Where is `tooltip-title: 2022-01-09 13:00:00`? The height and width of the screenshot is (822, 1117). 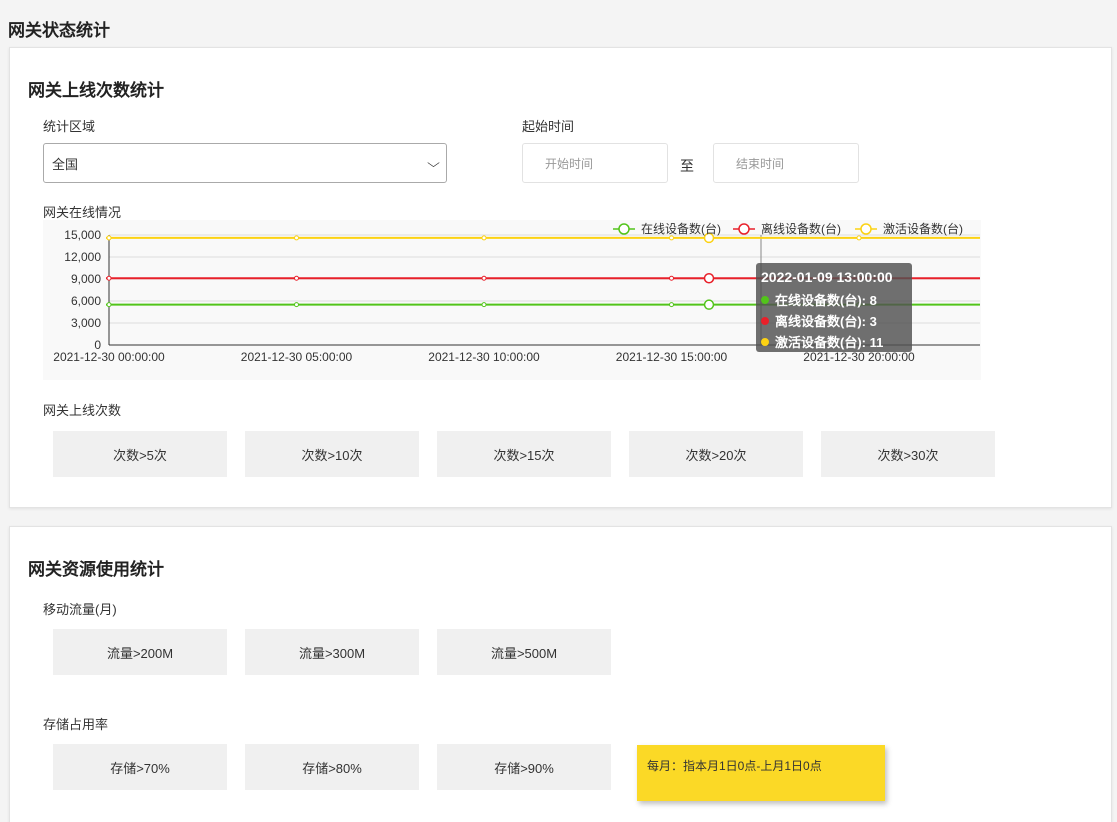 tooltip-title: 2022-01-09 13:00:00 is located at coordinates (827, 277).